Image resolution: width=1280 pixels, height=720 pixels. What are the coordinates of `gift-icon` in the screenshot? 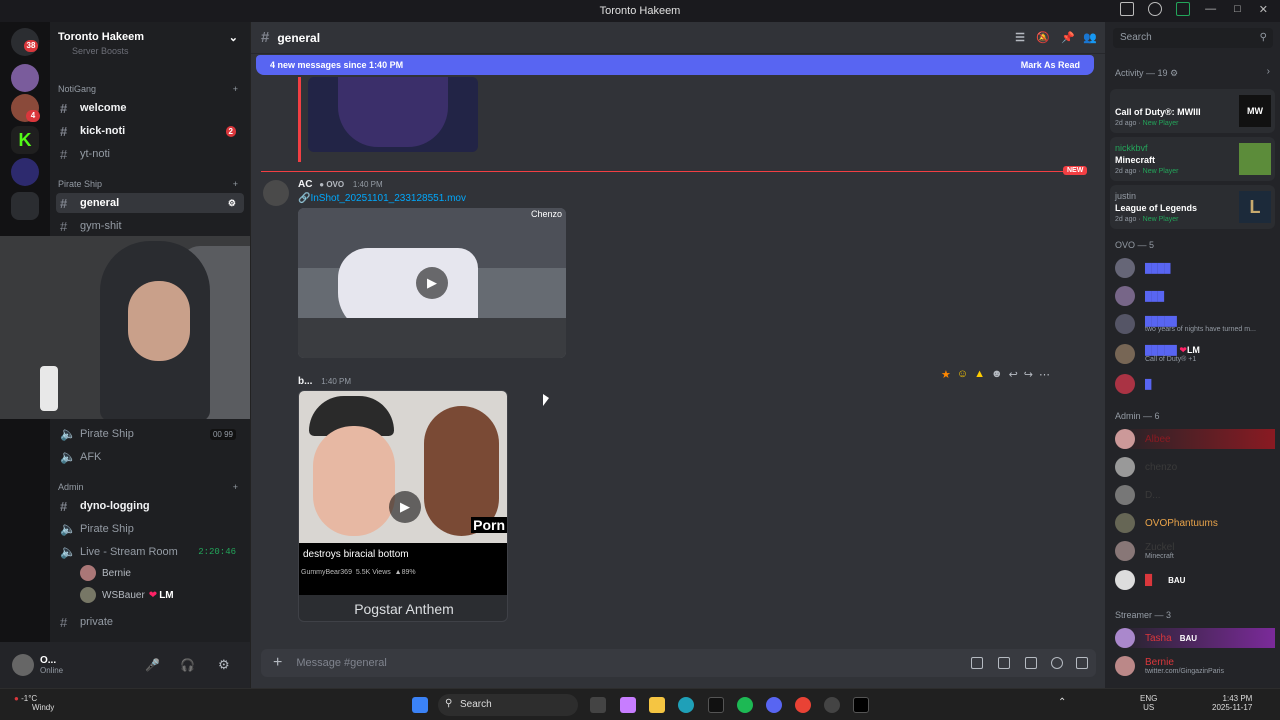 It's located at (977, 663).